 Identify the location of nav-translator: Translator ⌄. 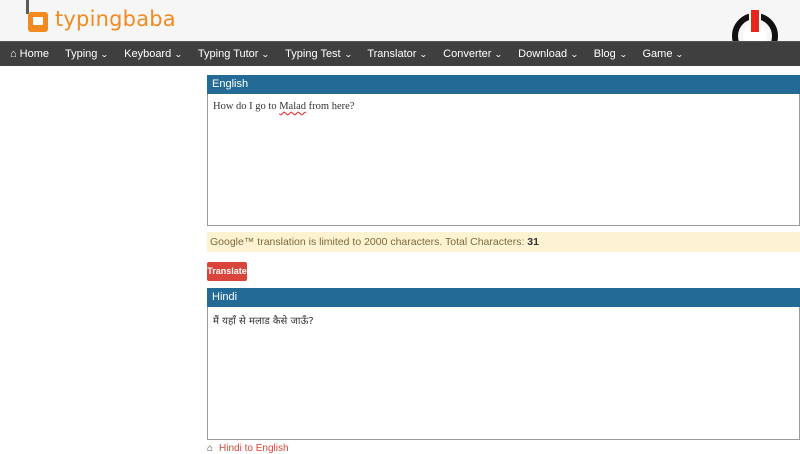
(398, 54).